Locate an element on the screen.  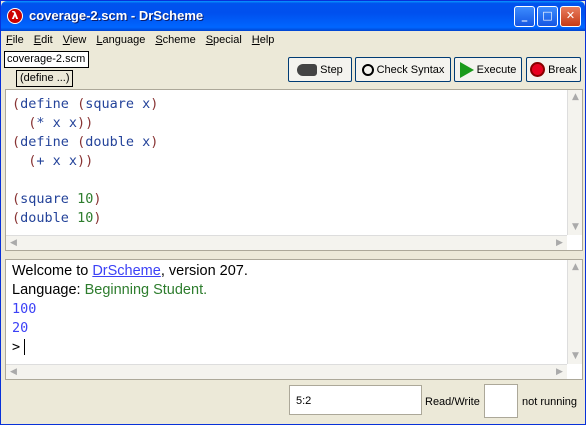
repl-prompt: > is located at coordinates (19, 347).